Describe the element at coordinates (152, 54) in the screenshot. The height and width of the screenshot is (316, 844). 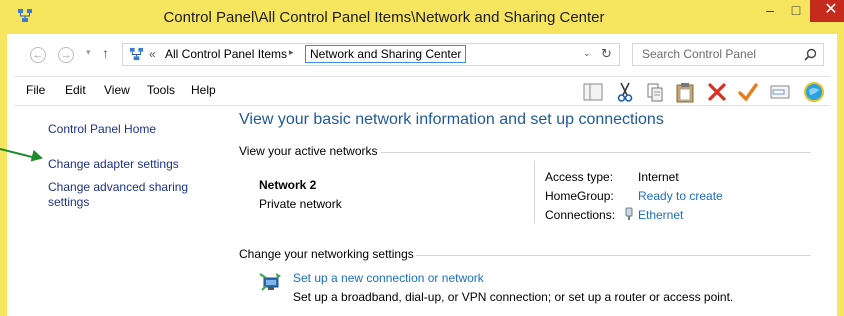
I see `breadcrumb-overflow-chevron: «` at that location.